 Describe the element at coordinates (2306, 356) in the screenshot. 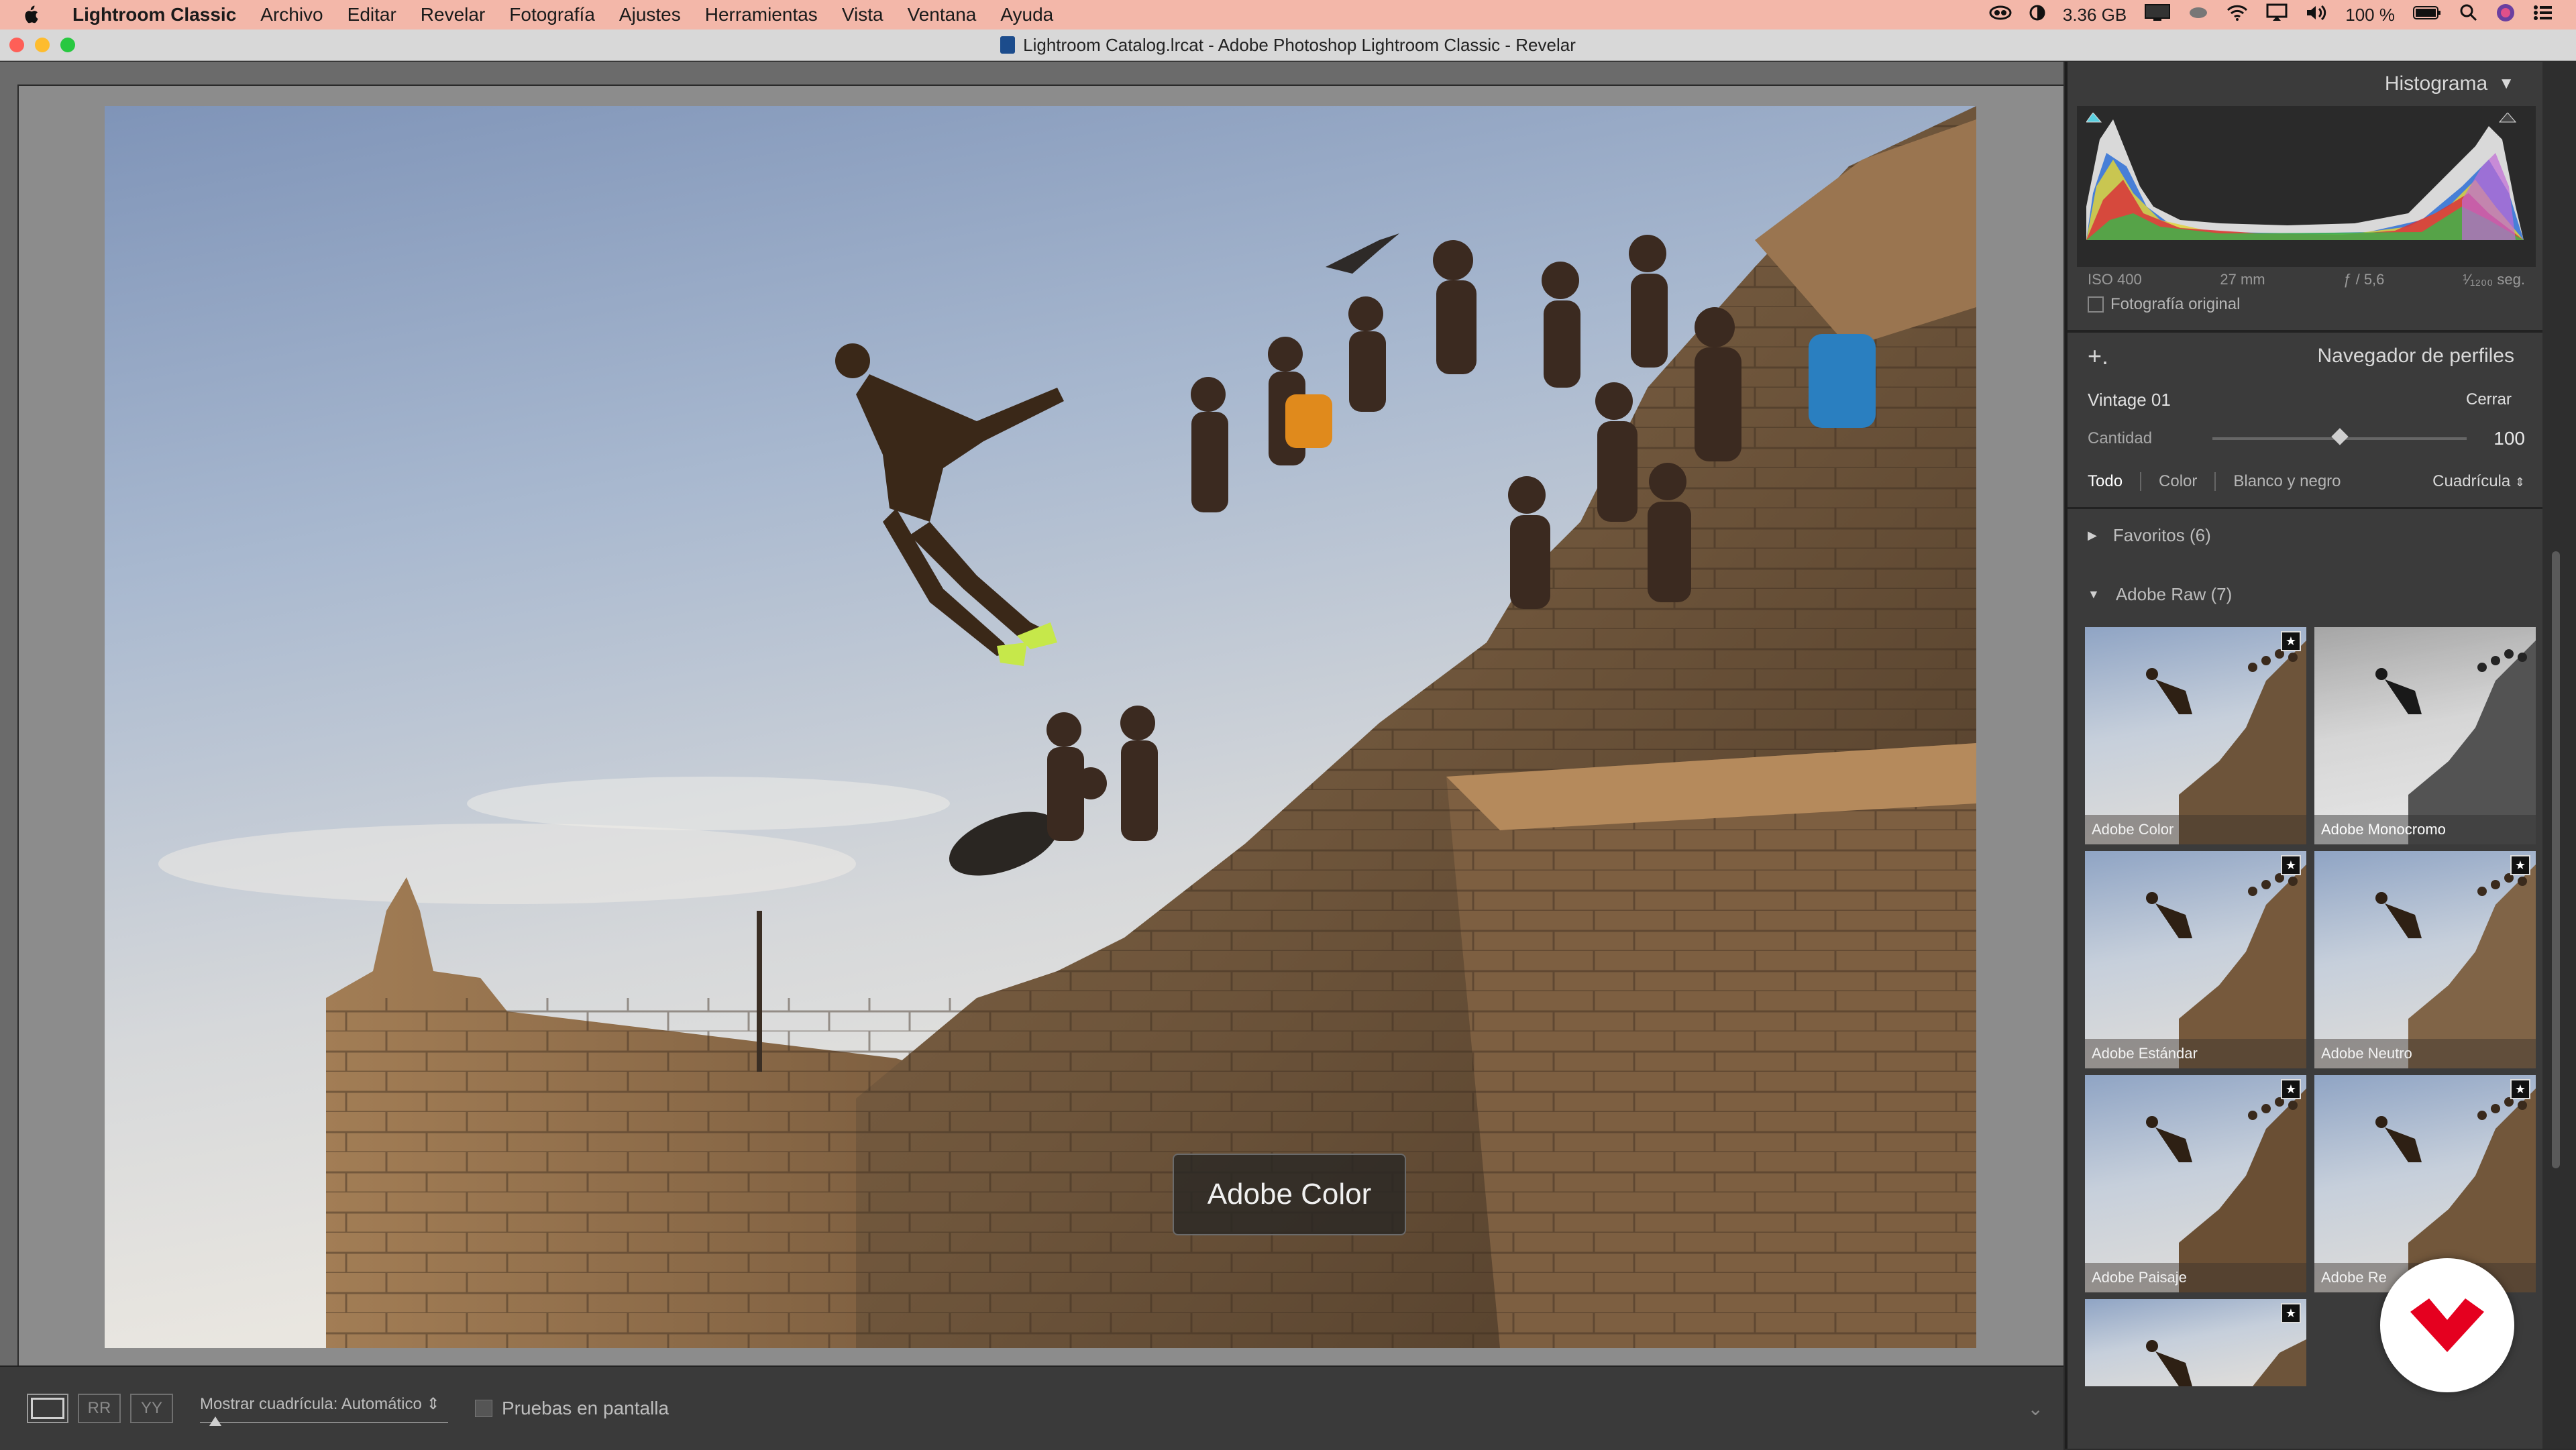

I see `profile-browser-header: +. Navegador de perfiles` at that location.